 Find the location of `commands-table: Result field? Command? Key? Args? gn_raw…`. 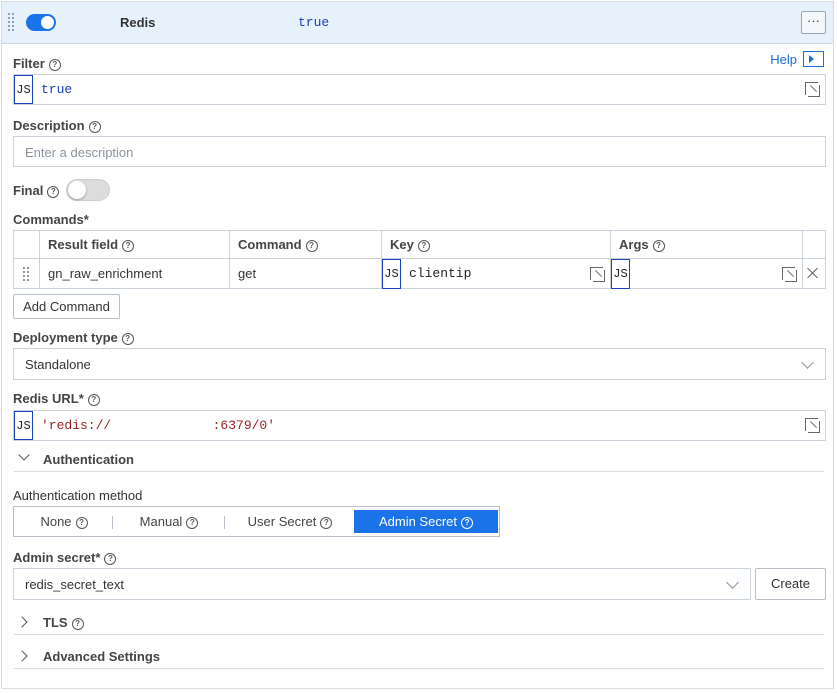

commands-table: Result field? Command? Key? Args? gn_raw… is located at coordinates (419, 259).